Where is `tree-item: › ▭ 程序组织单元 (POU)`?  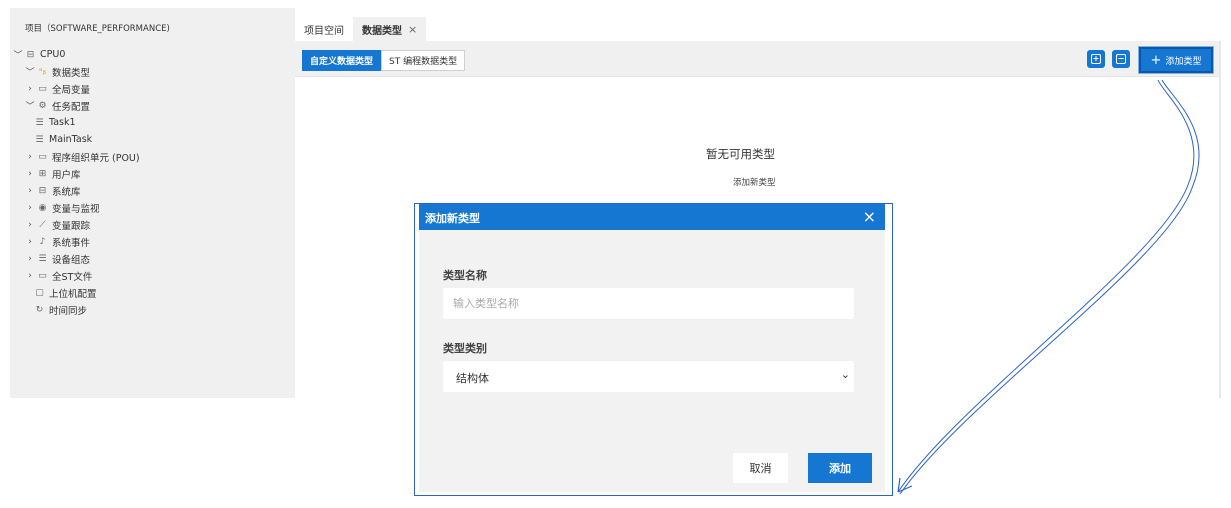
tree-item: › ▭ 程序组织单元 (POU) is located at coordinates (152, 156).